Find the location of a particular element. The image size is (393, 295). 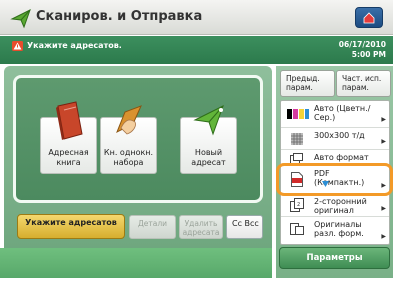

file-format-highlight is located at coordinates (334, 179).